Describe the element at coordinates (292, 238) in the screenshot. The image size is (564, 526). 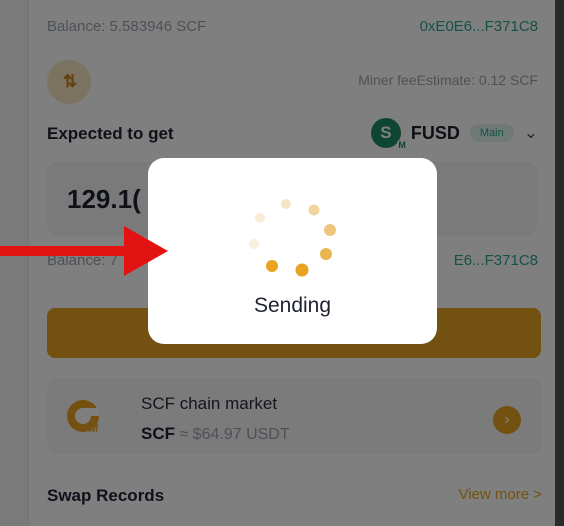
I see `loading-spinner-icon` at that location.